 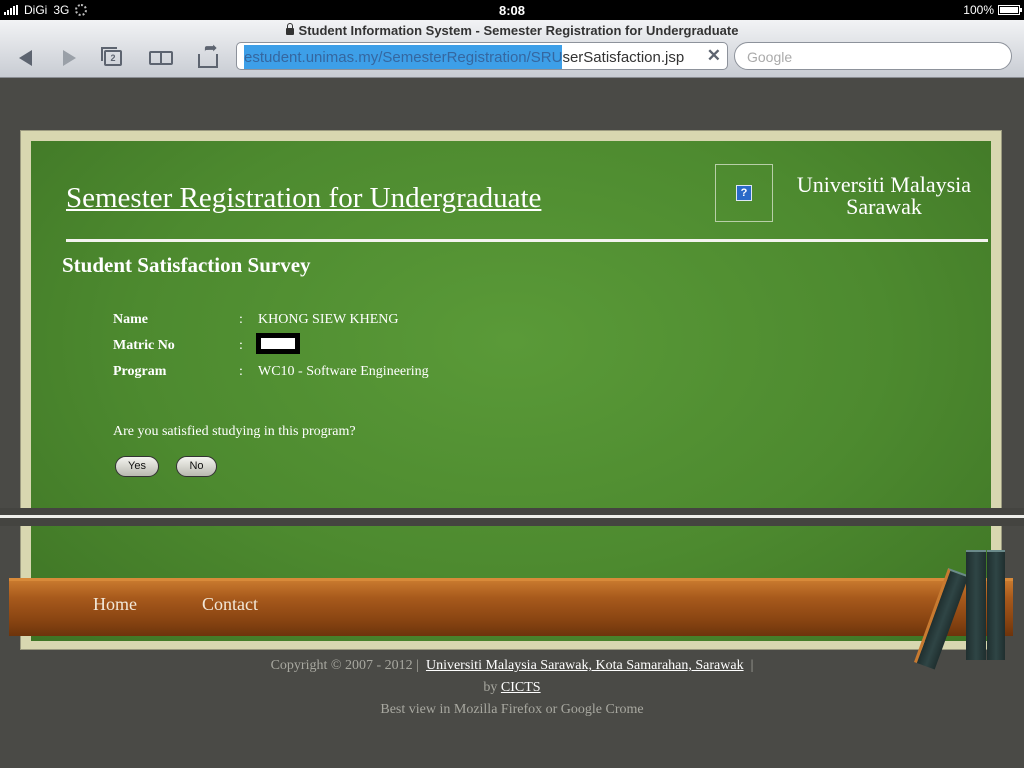 I want to click on search-input: Google, so click(x=873, y=56).